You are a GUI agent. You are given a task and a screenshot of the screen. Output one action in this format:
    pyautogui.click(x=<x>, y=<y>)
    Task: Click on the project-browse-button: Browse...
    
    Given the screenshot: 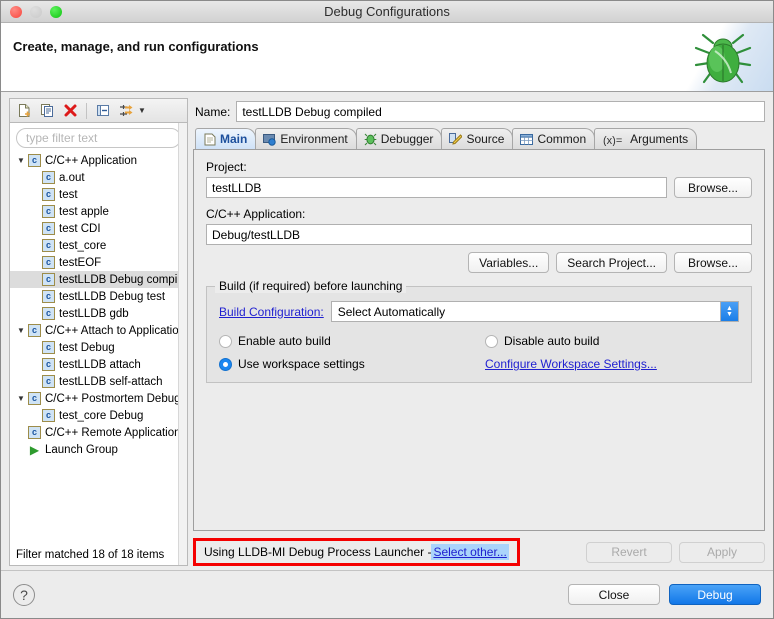 What is the action you would take?
    pyautogui.click(x=713, y=187)
    